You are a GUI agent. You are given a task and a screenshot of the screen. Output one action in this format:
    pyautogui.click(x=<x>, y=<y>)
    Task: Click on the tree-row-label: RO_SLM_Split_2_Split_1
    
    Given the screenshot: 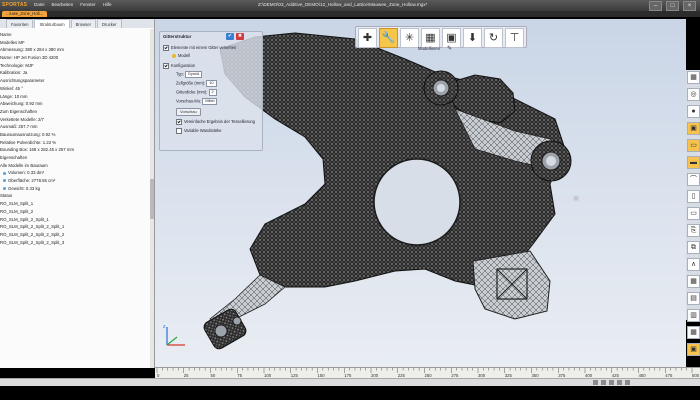 What is the action you would take?
    pyautogui.click(x=24, y=219)
    